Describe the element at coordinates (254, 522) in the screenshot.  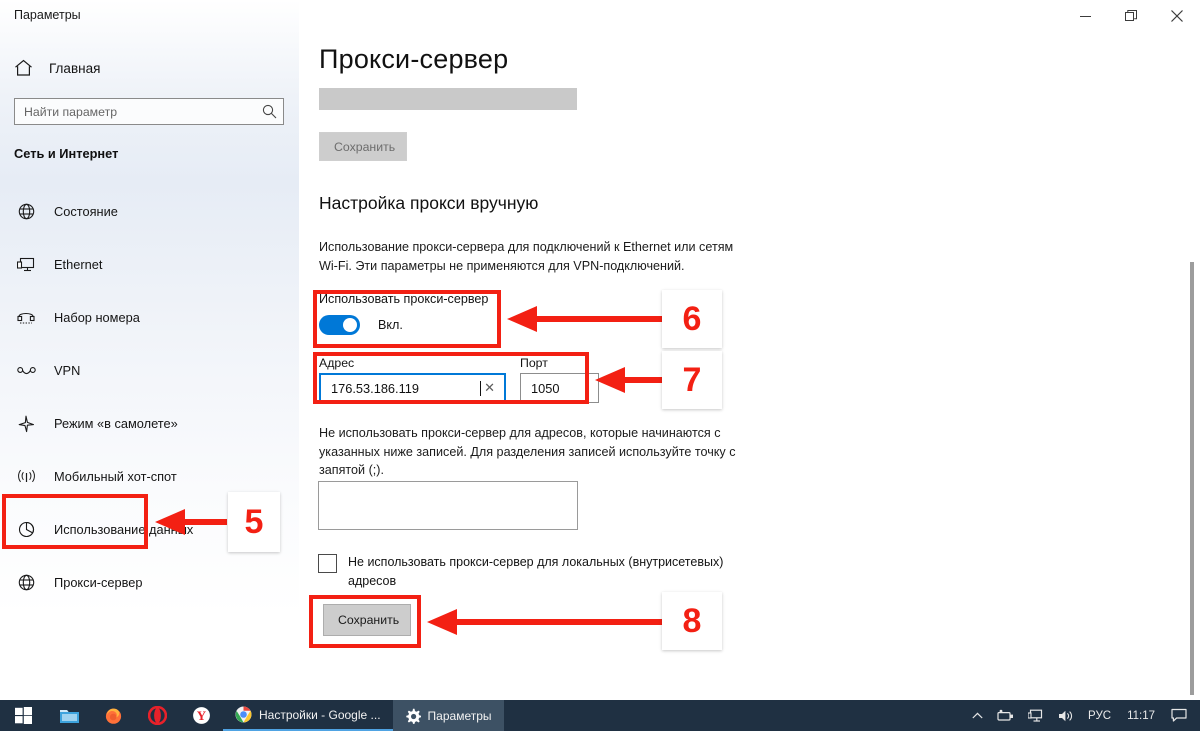
I see `annotation-number-5: 5` at that location.